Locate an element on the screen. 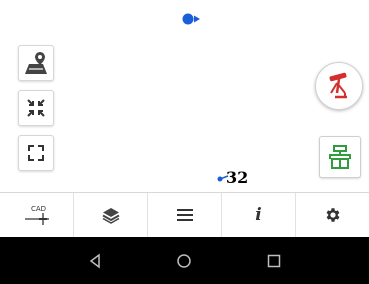 The height and width of the screenshot is (284, 369). fullscreen-icon is located at coordinates (36, 153).